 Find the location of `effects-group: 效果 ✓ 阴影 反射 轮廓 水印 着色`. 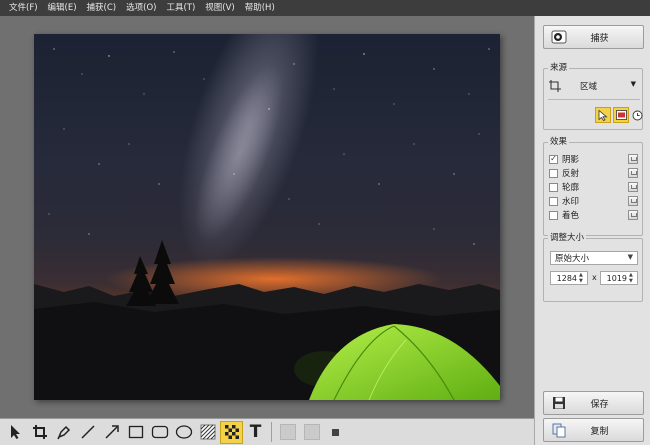

effects-group: 效果 ✓ 阴影 反射 轮廓 水印 着色 is located at coordinates (593, 186).